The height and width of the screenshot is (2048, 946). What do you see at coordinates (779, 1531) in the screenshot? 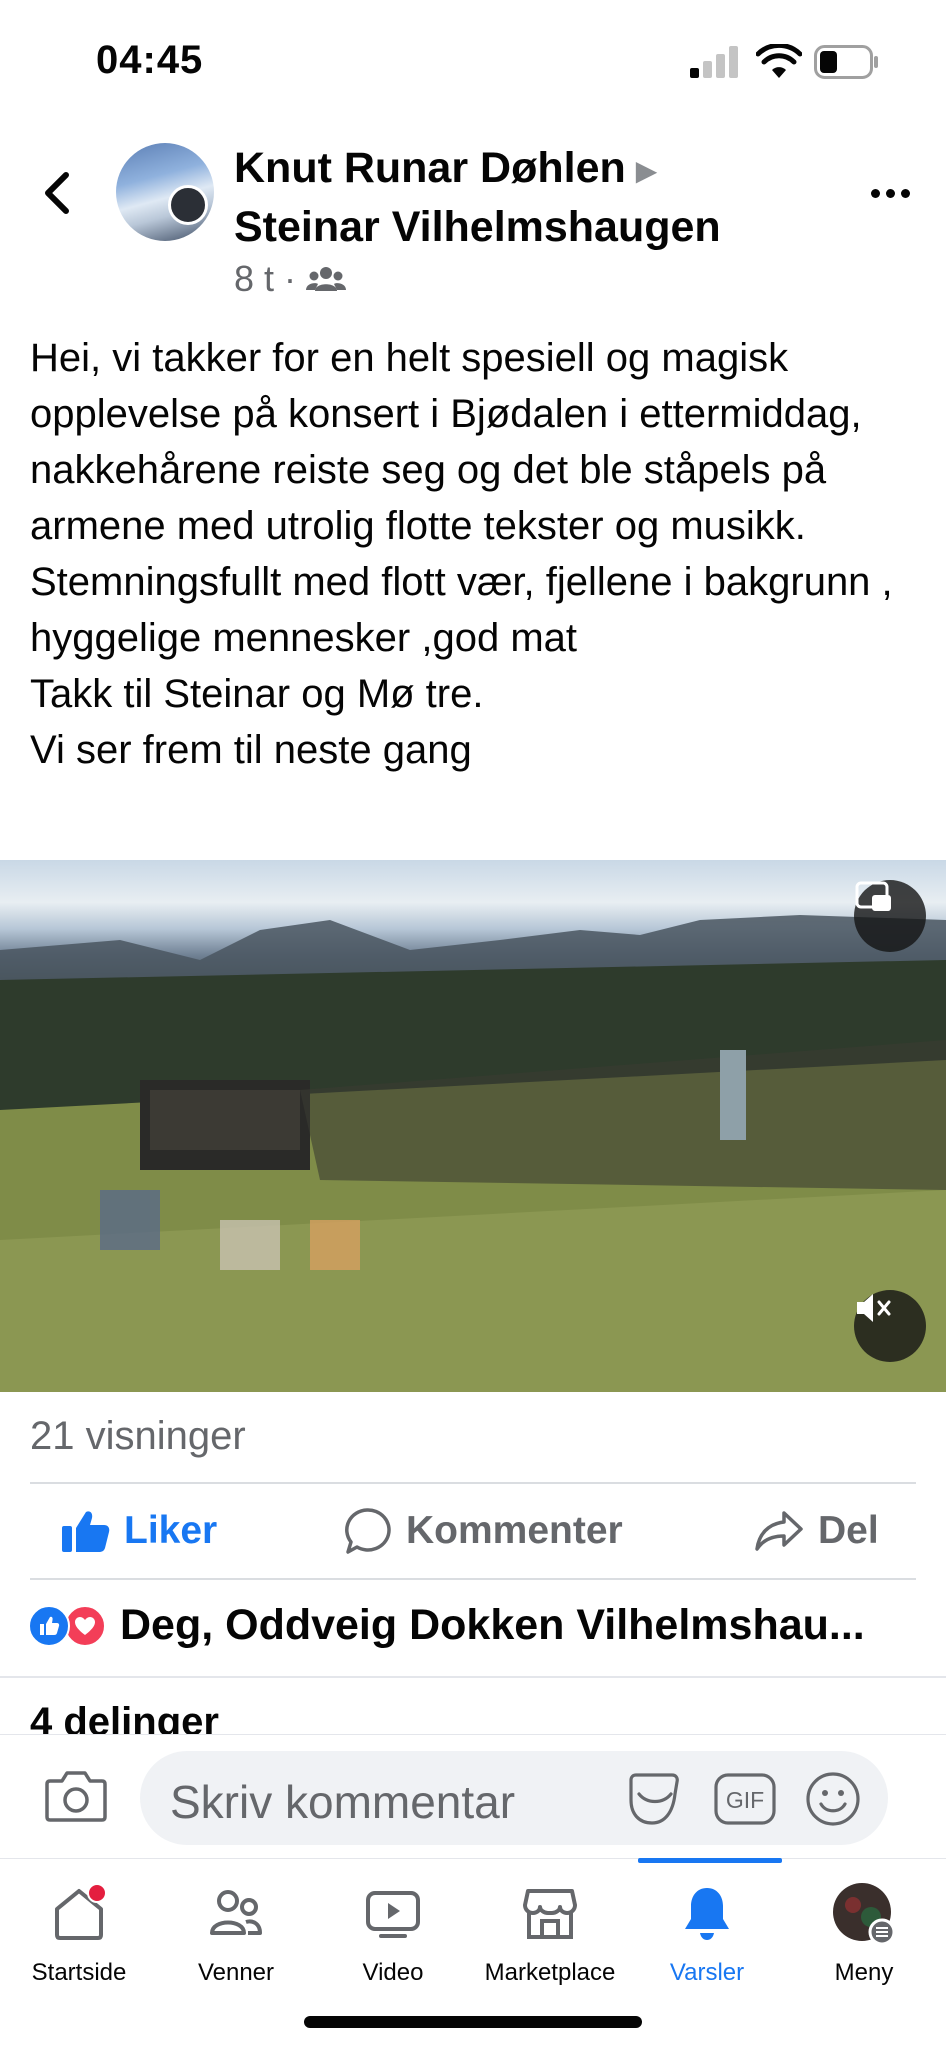
I see `share-arrow-icon` at bounding box center [779, 1531].